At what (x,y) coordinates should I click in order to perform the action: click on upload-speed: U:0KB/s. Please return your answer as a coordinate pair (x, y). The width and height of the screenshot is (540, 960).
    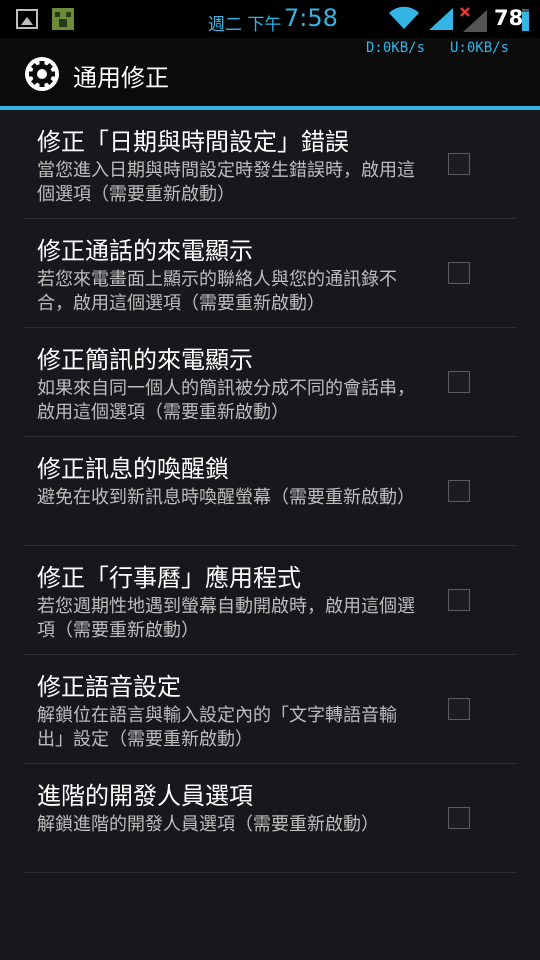
    Looking at the image, I should click on (480, 48).